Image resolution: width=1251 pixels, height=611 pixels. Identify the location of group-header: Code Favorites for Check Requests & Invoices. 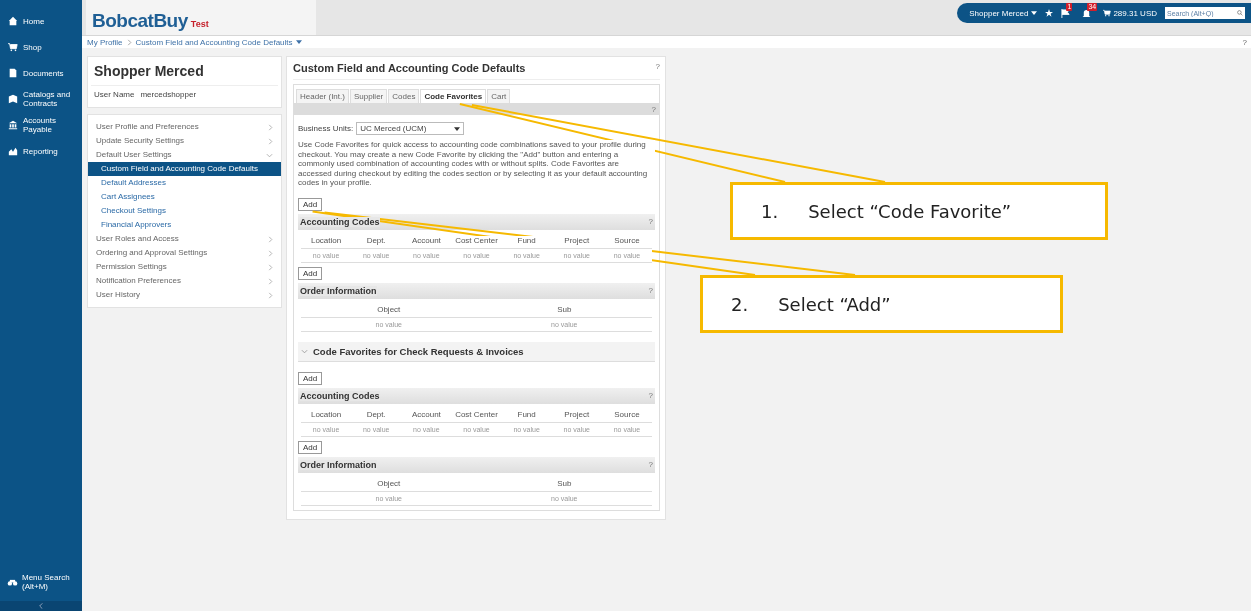
(476, 351).